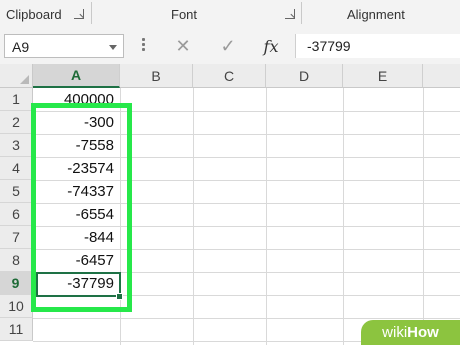  I want to click on column-header-d: D, so click(304, 76).